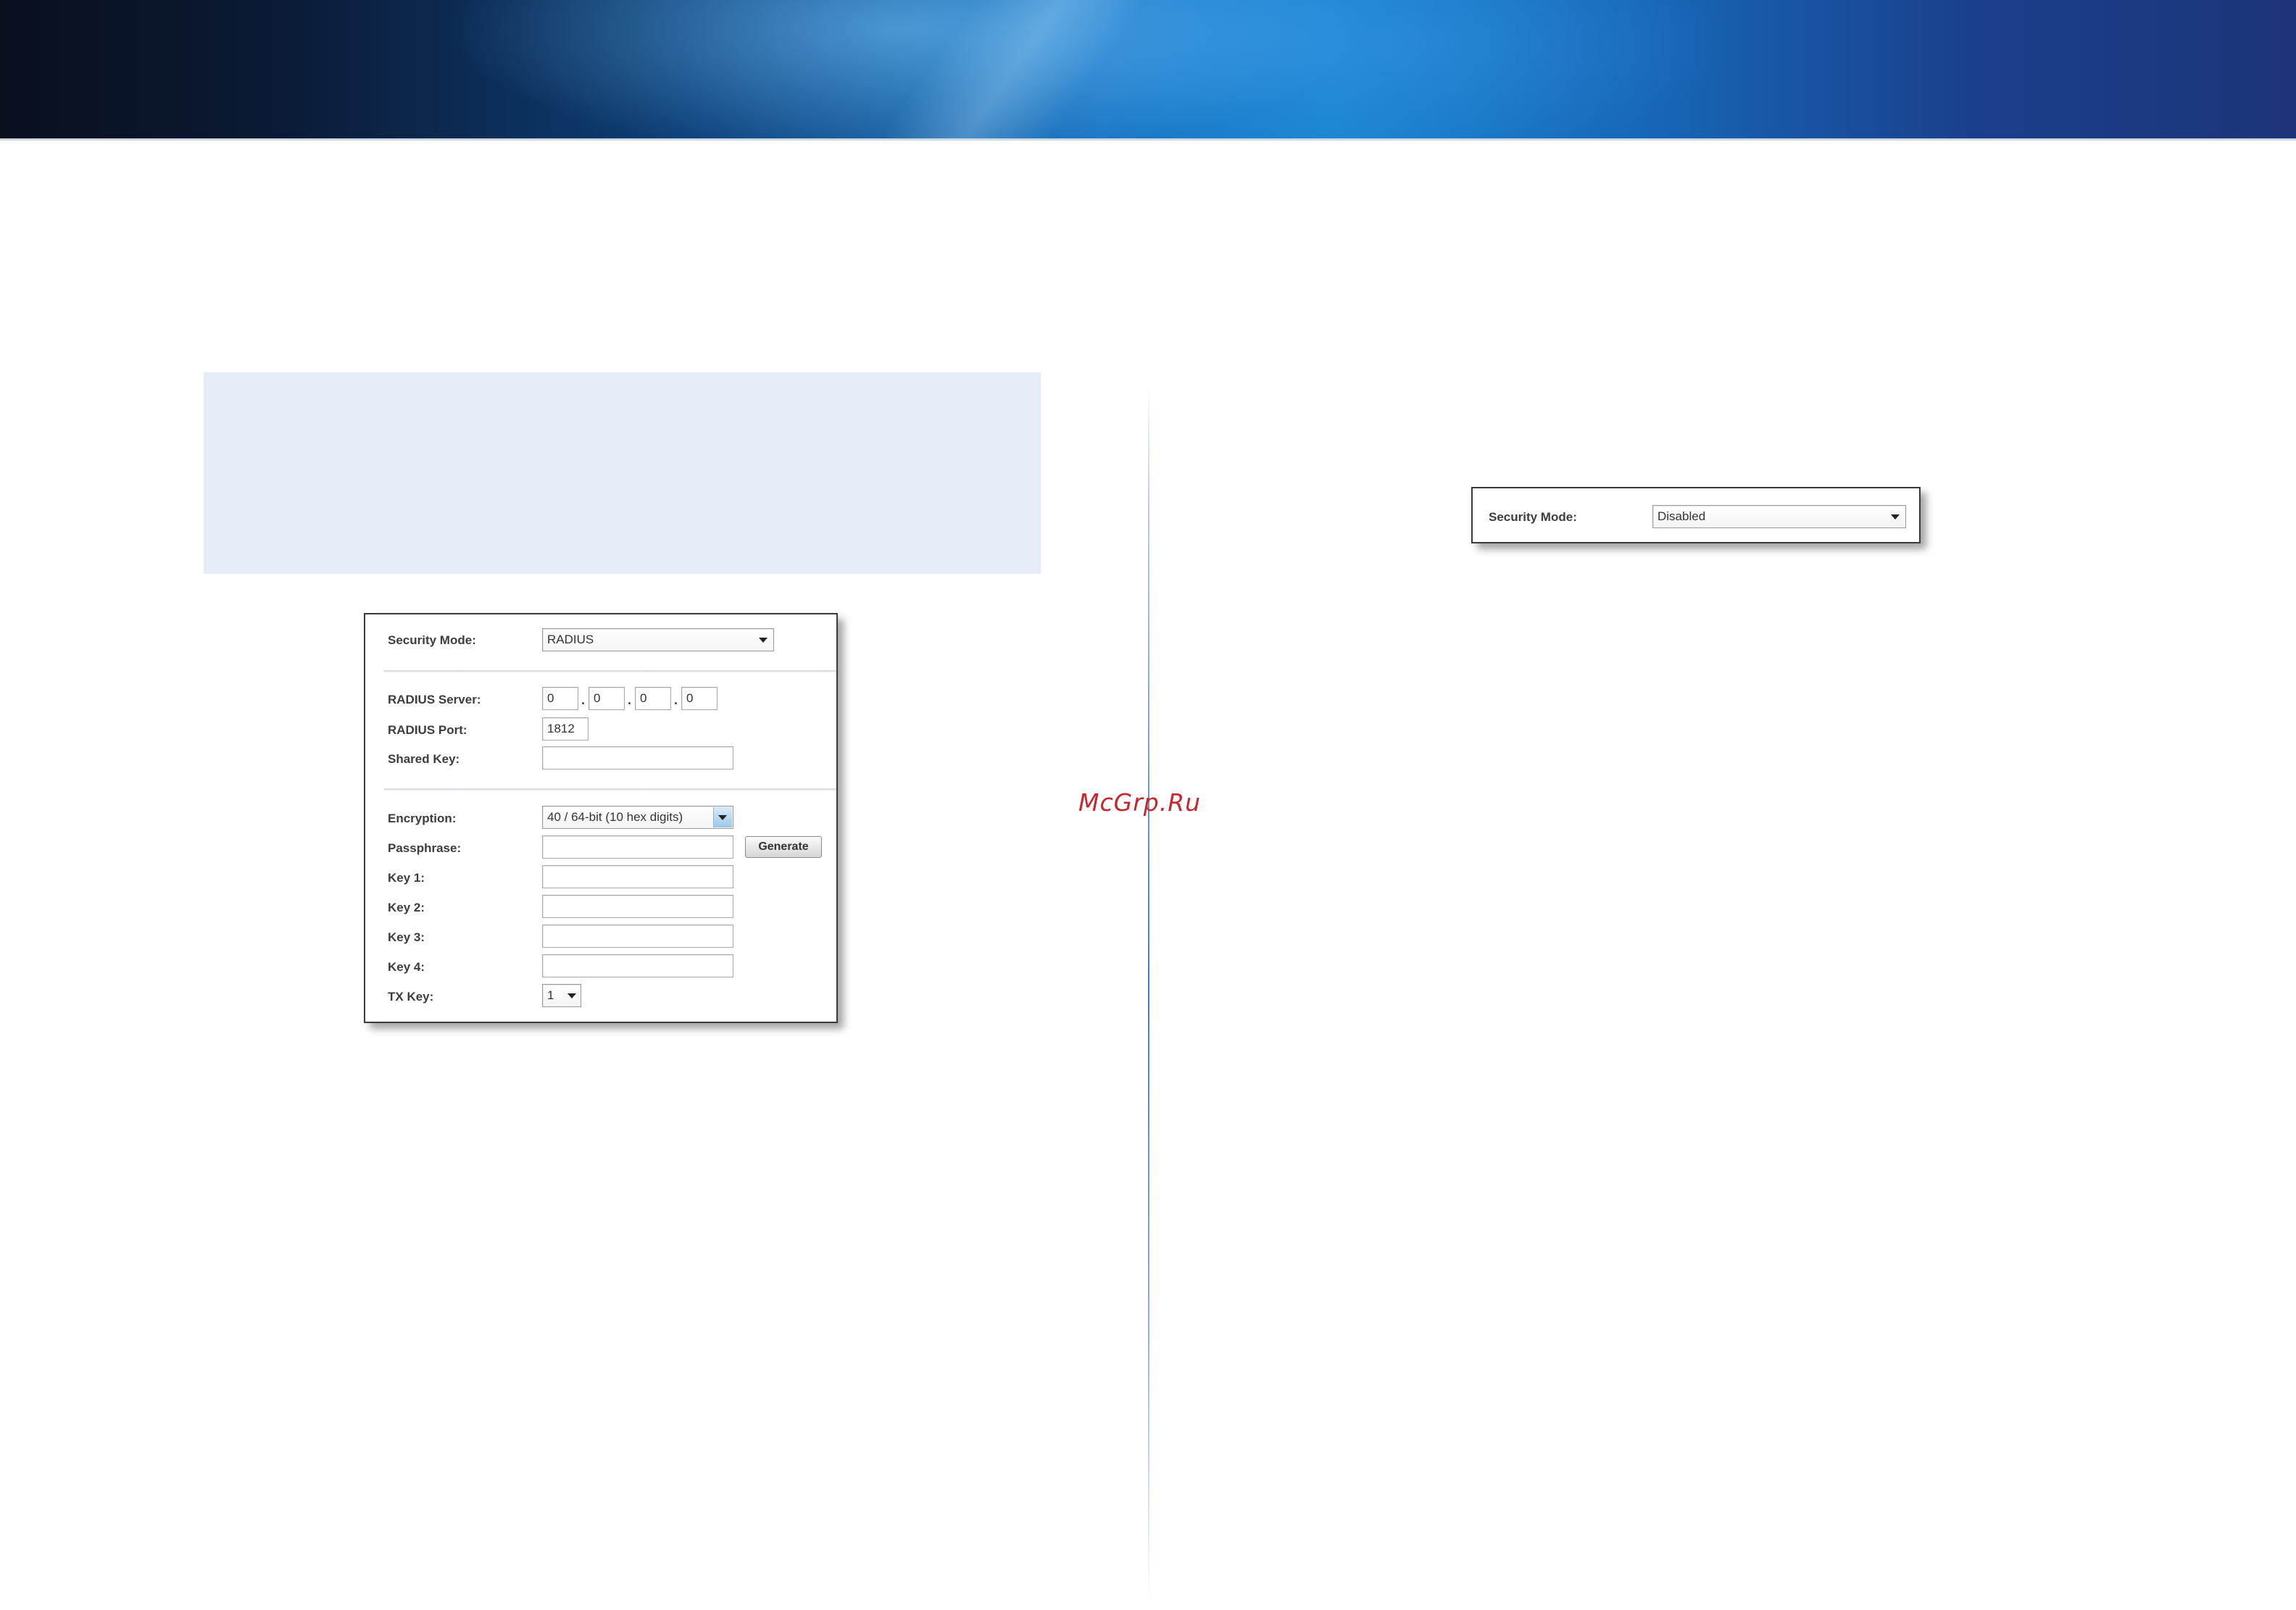 The height and width of the screenshot is (1610, 2296). I want to click on header-banner, so click(1148, 70).